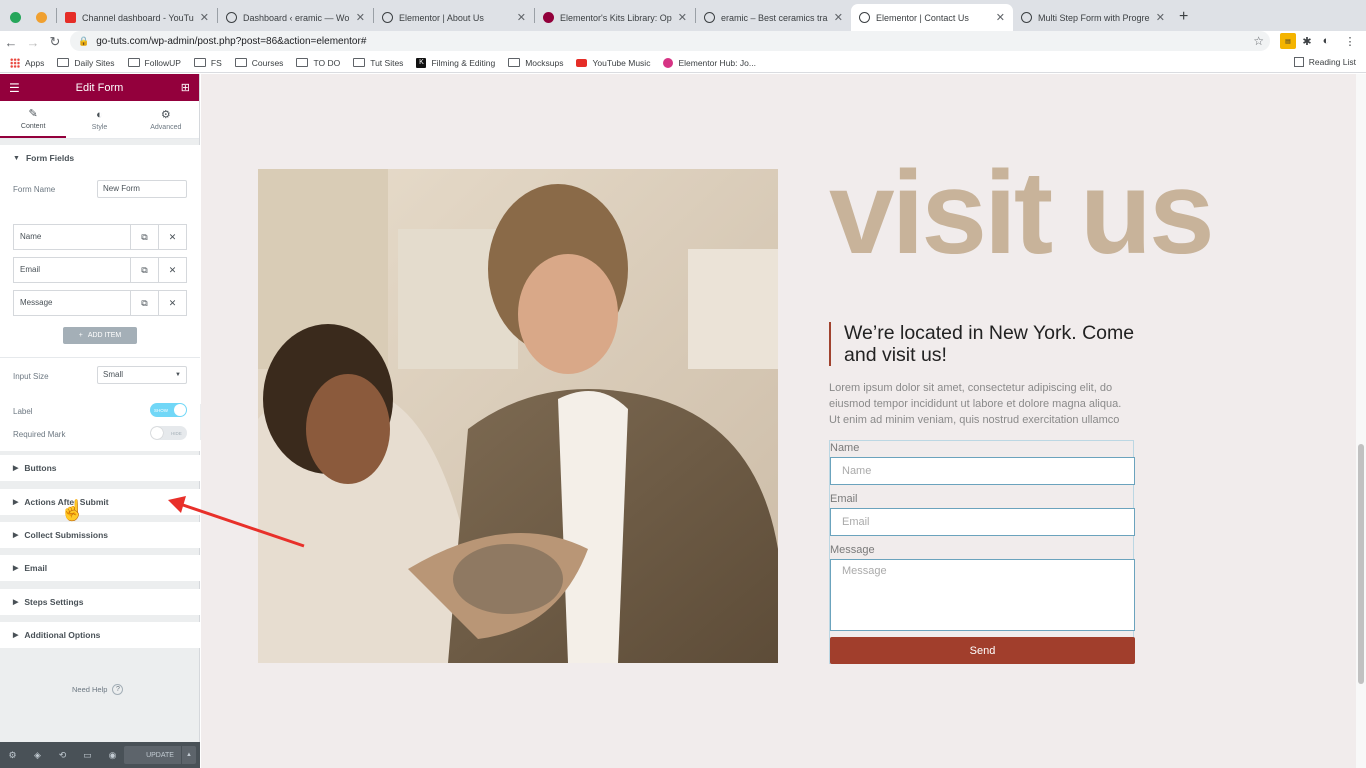  What do you see at coordinates (378, 63) in the screenshot?
I see `bookmark-folder: Tut Sites` at bounding box center [378, 63].